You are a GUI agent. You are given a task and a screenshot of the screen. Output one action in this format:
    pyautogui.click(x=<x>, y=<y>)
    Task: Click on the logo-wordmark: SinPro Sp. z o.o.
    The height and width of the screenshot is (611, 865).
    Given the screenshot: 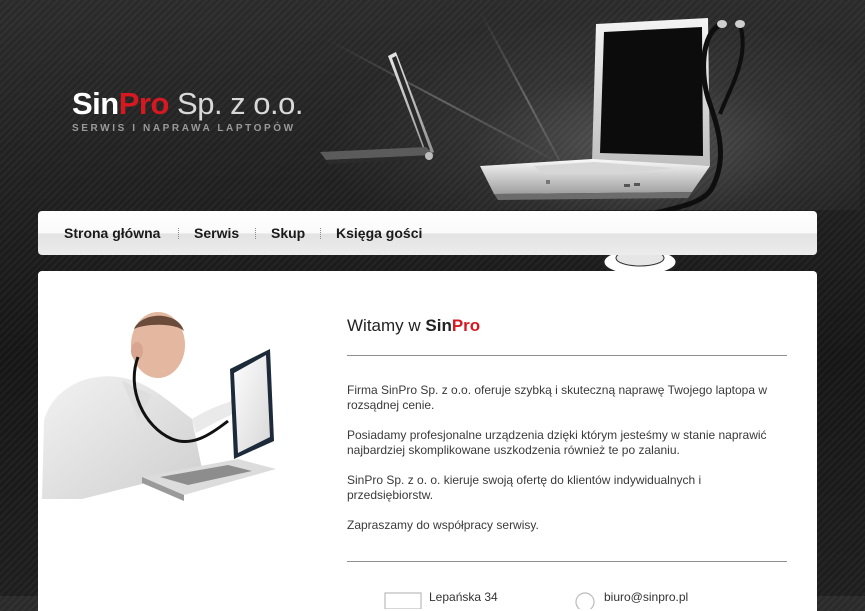 What is the action you would take?
    pyautogui.click(x=188, y=104)
    